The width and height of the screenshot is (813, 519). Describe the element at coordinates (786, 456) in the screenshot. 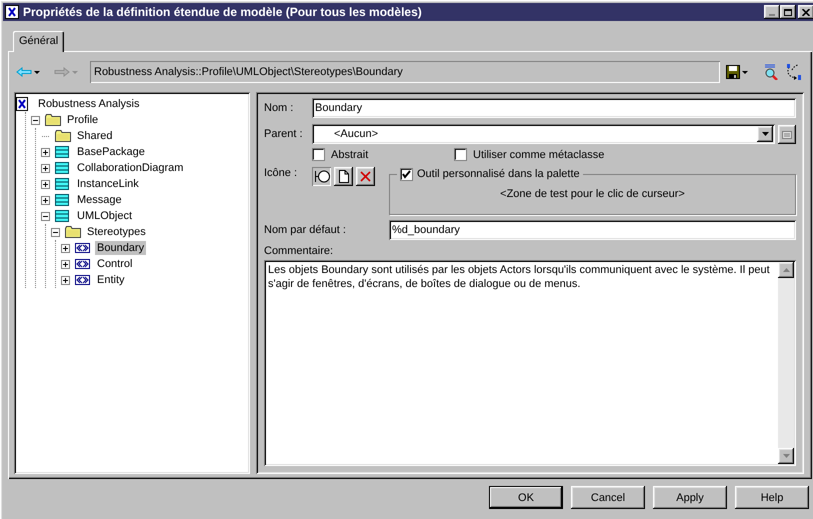

I see `scroll-down-icon` at that location.